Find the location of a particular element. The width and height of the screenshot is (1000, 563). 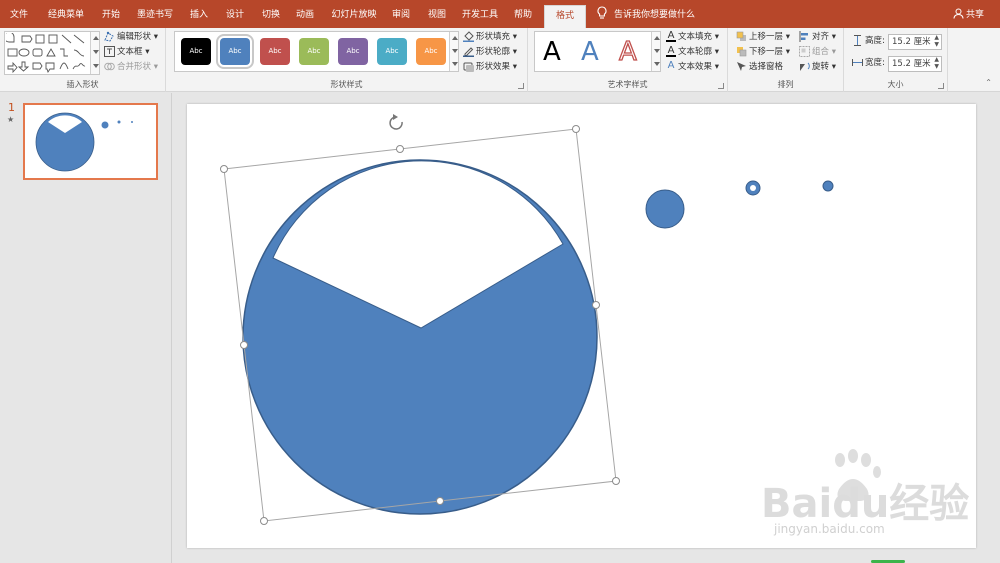

tab-design: 设计 is located at coordinates (235, 14).